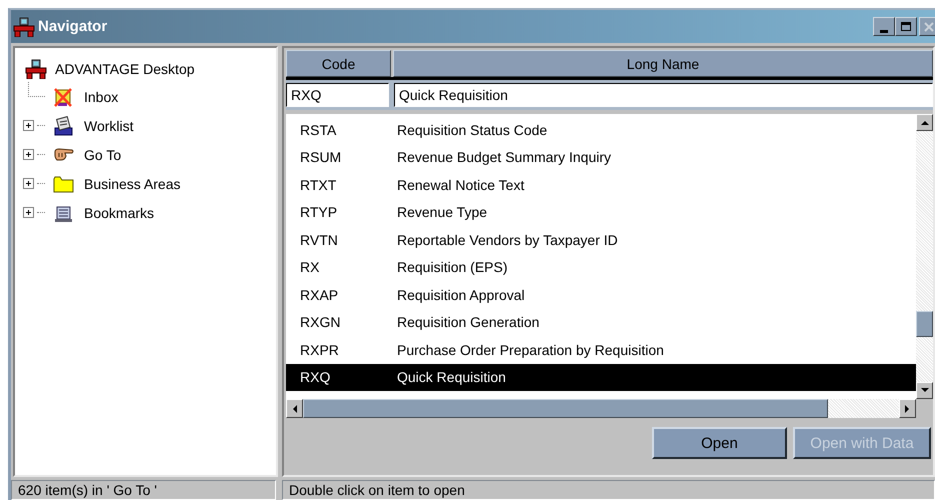 This screenshot has height=500, width=935. What do you see at coordinates (132, 184) in the screenshot?
I see `tree-item: Business Areas` at bounding box center [132, 184].